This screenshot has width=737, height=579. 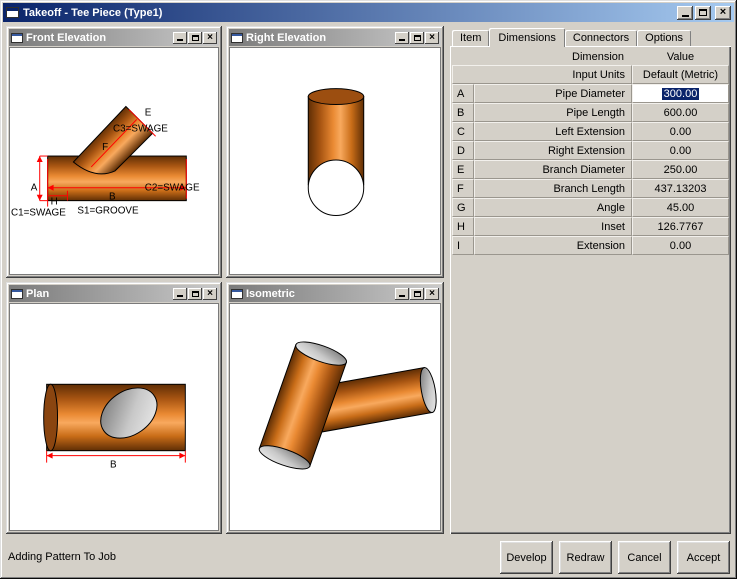 I want to click on viewport-right-titlebar: Right Elevation ×, so click(x=335, y=37).